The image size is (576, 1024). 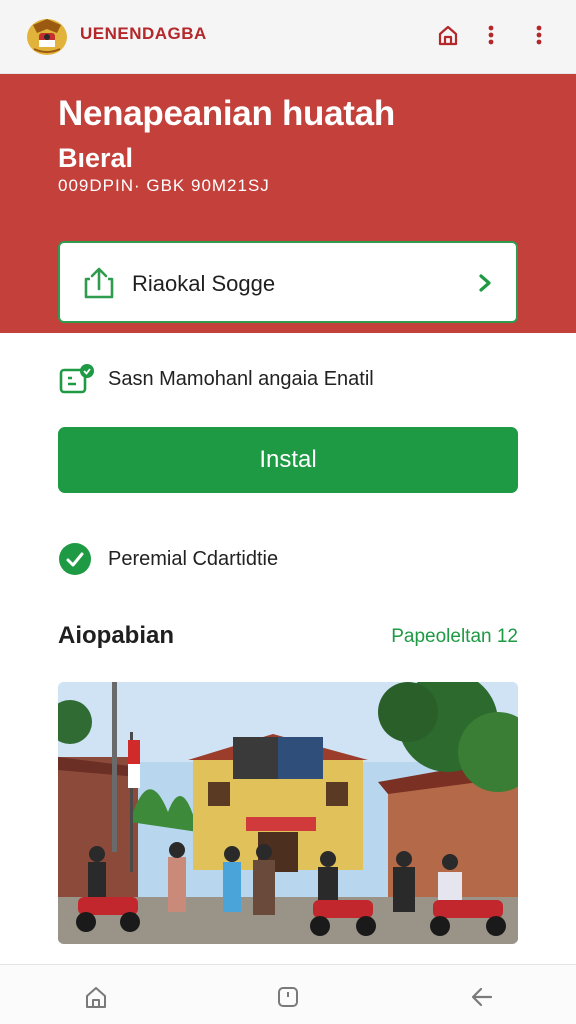 What do you see at coordinates (164, 185) in the screenshot?
I see `hero-code: 009DPIN· GBK 90M21SJ` at bounding box center [164, 185].